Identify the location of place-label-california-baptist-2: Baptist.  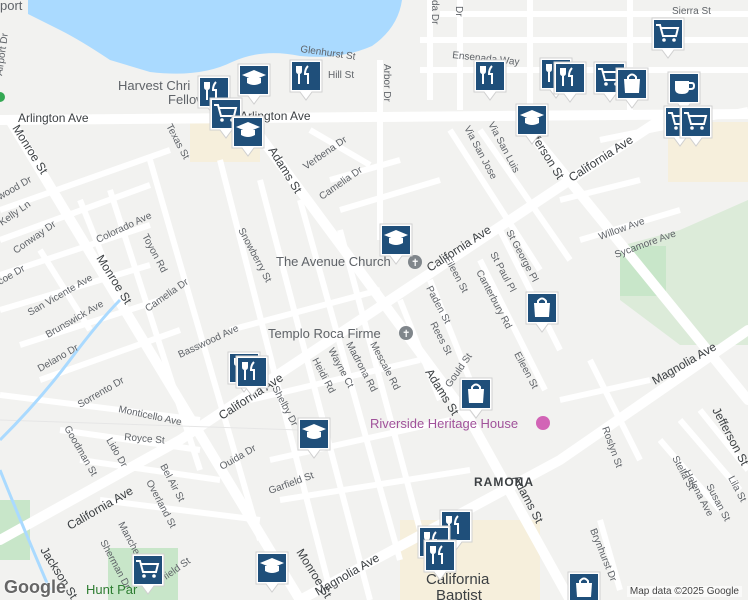
(459, 593).